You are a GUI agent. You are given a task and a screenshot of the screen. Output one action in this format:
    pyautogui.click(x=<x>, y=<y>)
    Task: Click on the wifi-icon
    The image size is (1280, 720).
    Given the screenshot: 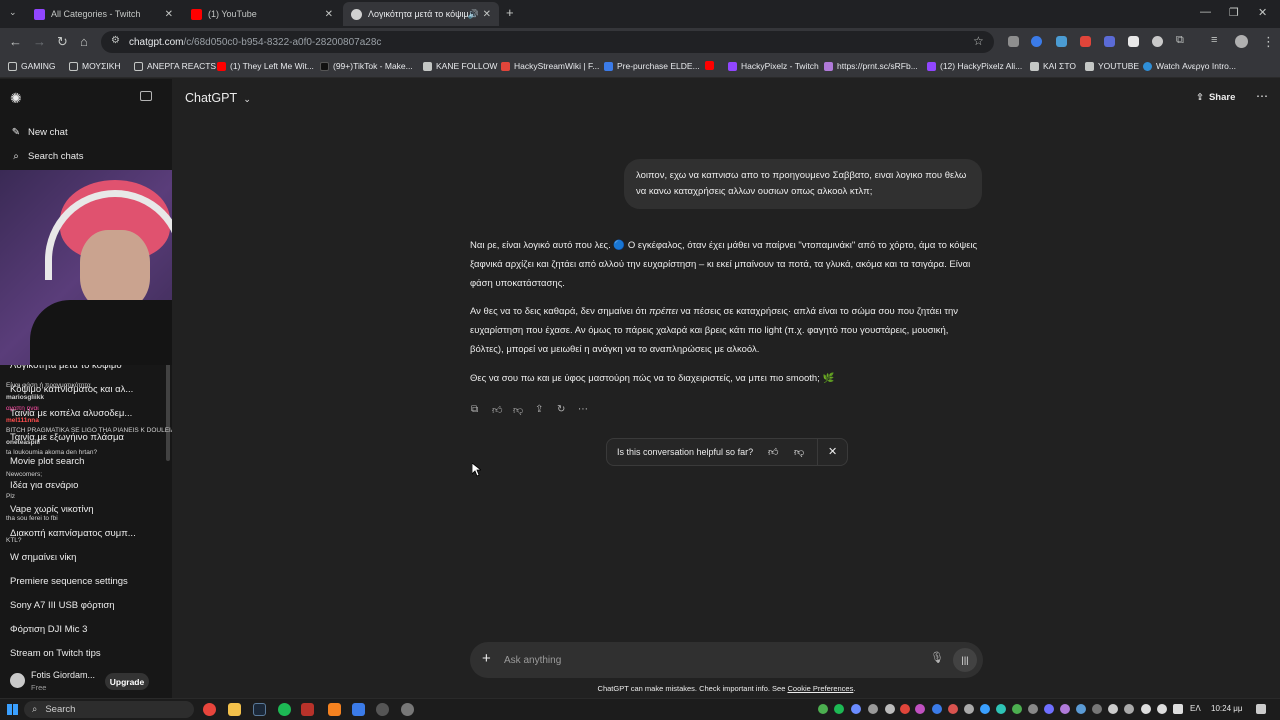 What is the action you would take?
    pyautogui.click(x=1146, y=709)
    